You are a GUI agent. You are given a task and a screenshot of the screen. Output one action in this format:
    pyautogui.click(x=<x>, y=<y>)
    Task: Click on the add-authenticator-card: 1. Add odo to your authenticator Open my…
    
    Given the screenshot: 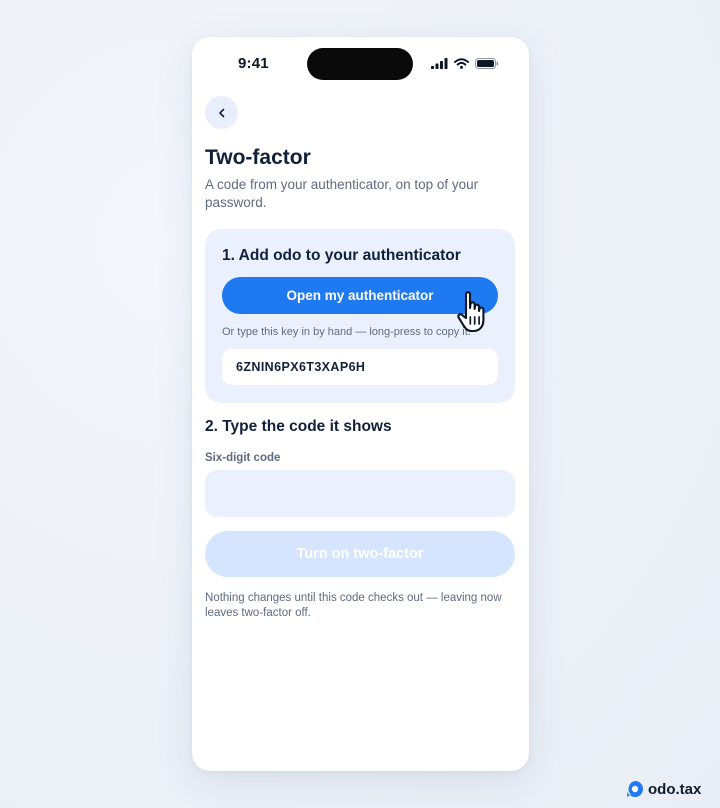 What is the action you would take?
    pyautogui.click(x=360, y=316)
    